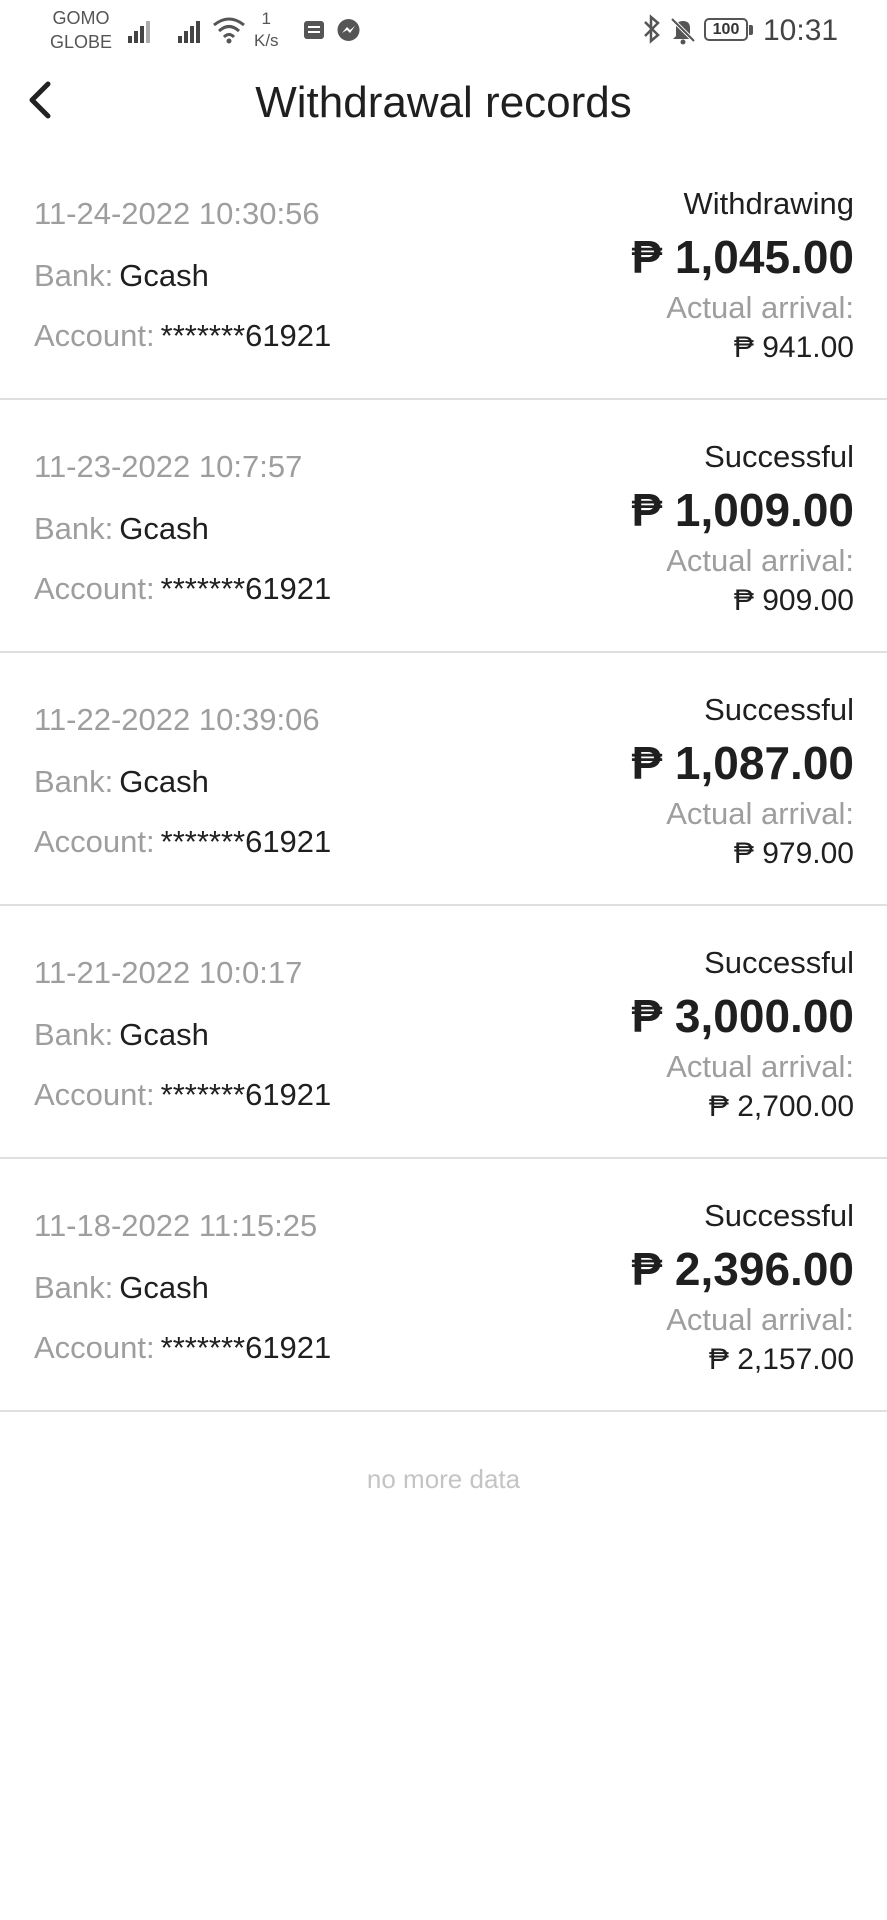  Describe the element at coordinates (652, 29) in the screenshot. I see `bluetooth-icon` at that location.